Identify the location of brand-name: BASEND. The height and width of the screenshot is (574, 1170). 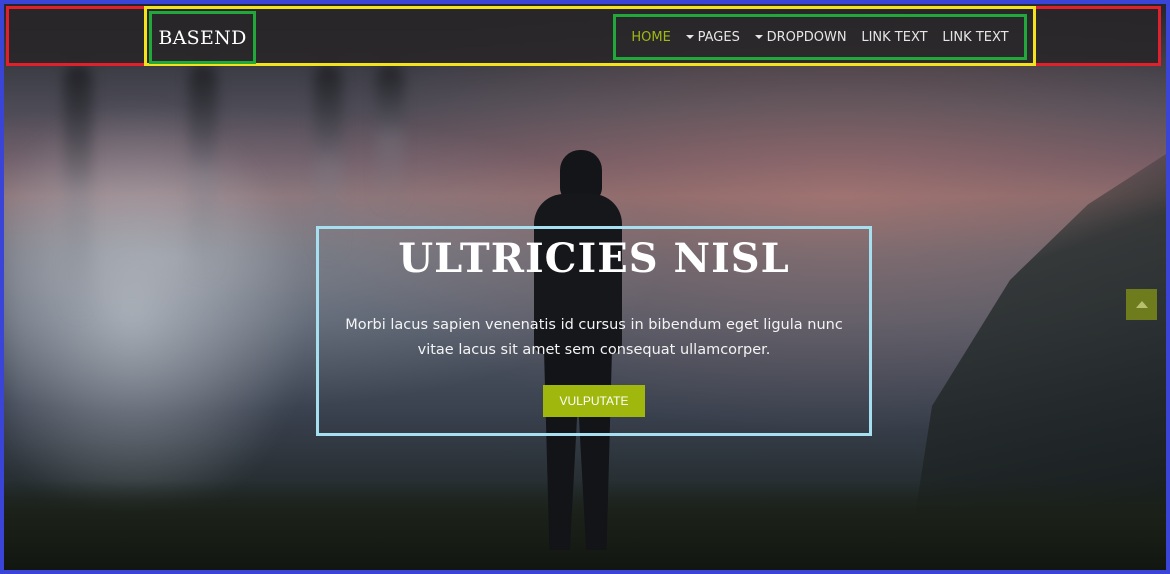
(202, 37).